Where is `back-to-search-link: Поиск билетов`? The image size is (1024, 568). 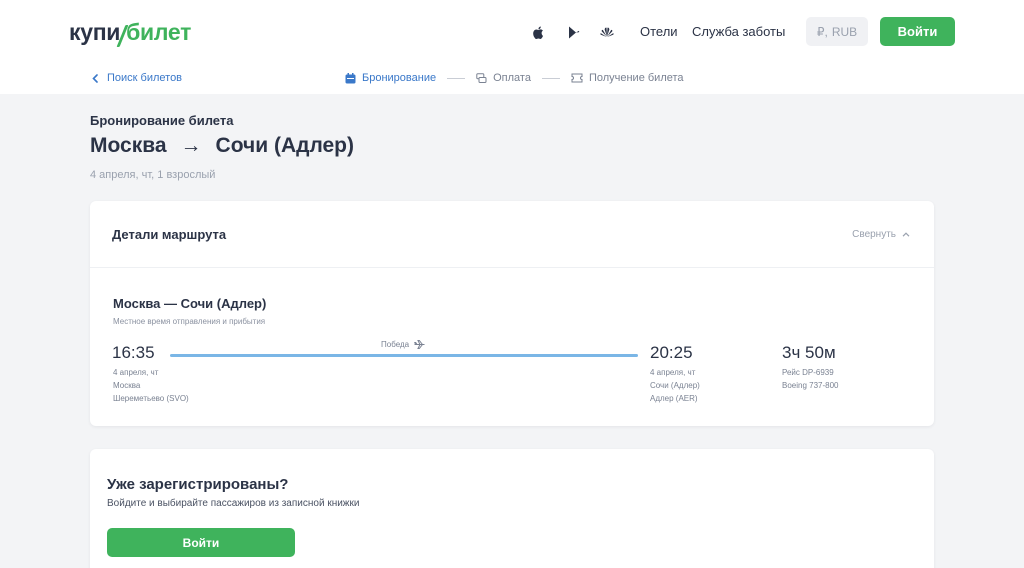 back-to-search-link: Поиск билетов is located at coordinates (137, 78).